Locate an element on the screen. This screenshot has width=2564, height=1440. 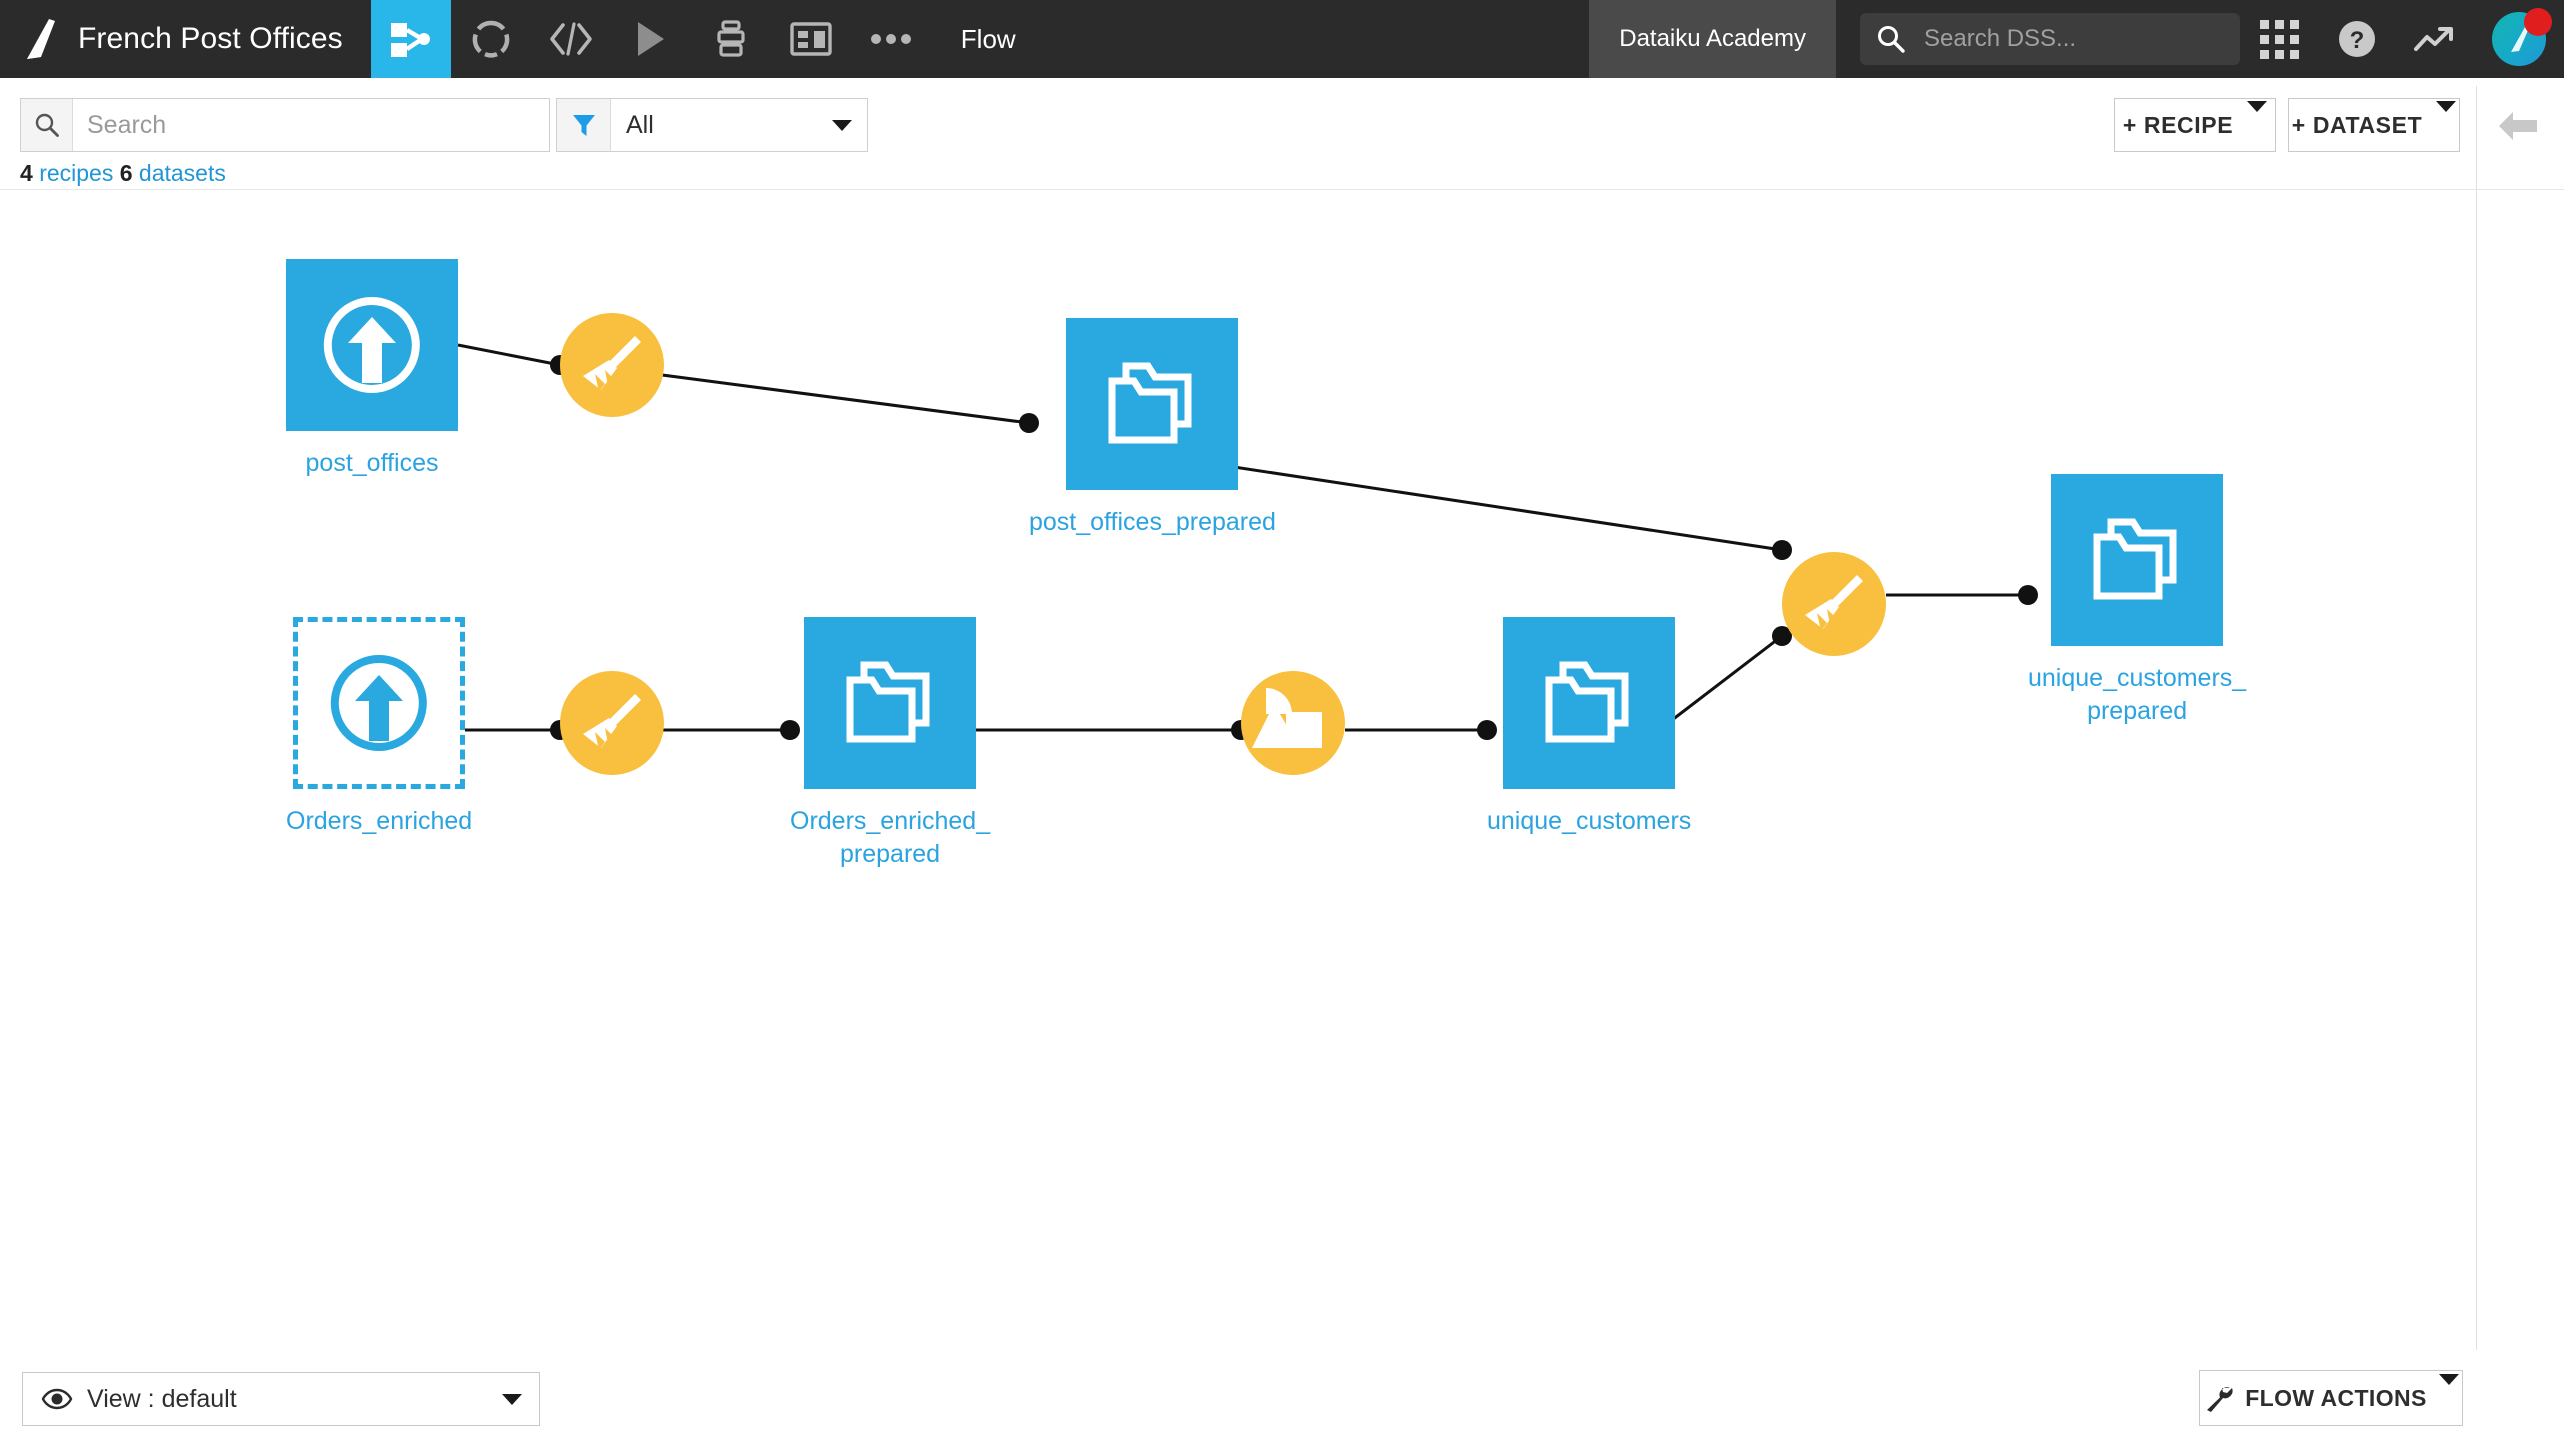
add-recipe-button: + RECIPE is located at coordinates (2195, 125).